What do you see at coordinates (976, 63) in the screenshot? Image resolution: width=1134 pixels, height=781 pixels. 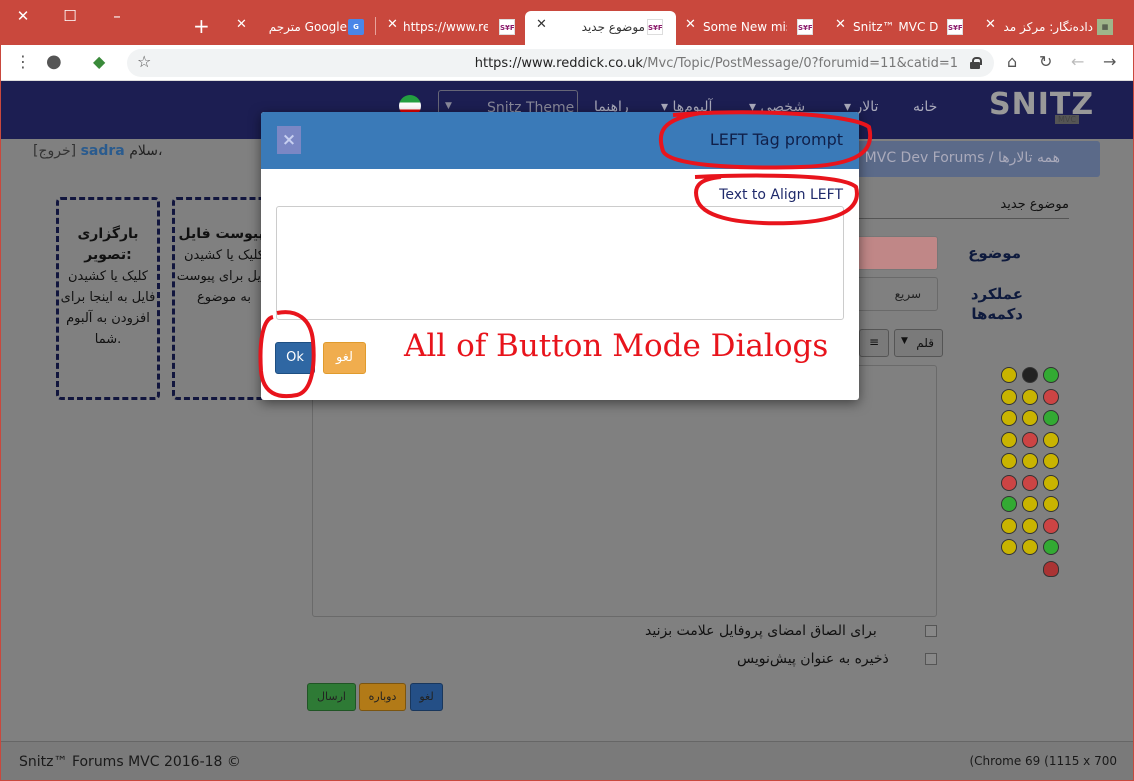 I see `lock-icon` at bounding box center [976, 63].